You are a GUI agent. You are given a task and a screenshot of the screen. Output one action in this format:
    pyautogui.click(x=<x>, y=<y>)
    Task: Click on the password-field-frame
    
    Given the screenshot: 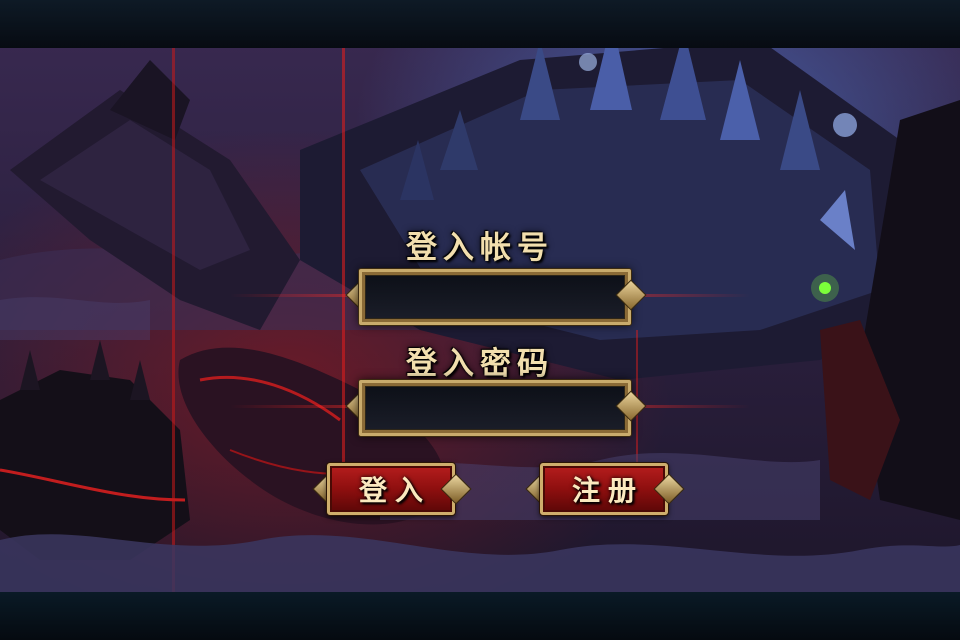 What is the action you would take?
    pyautogui.click(x=495, y=408)
    